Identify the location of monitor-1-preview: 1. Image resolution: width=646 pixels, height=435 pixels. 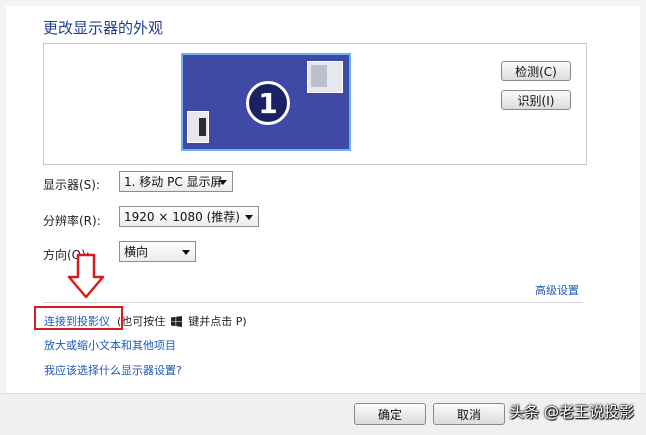
(266, 102).